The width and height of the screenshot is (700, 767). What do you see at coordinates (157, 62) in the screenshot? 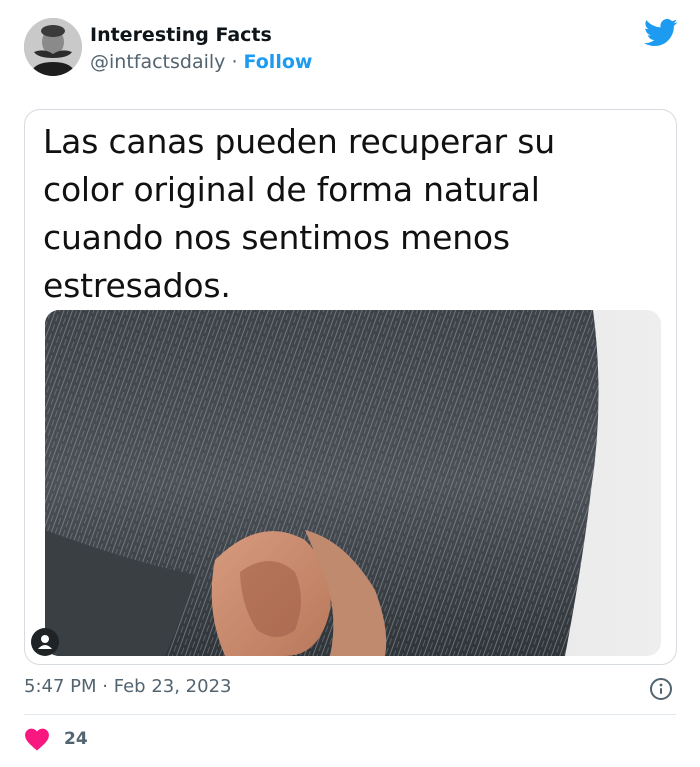
I see `author-handle: @intfactsdaily` at bounding box center [157, 62].